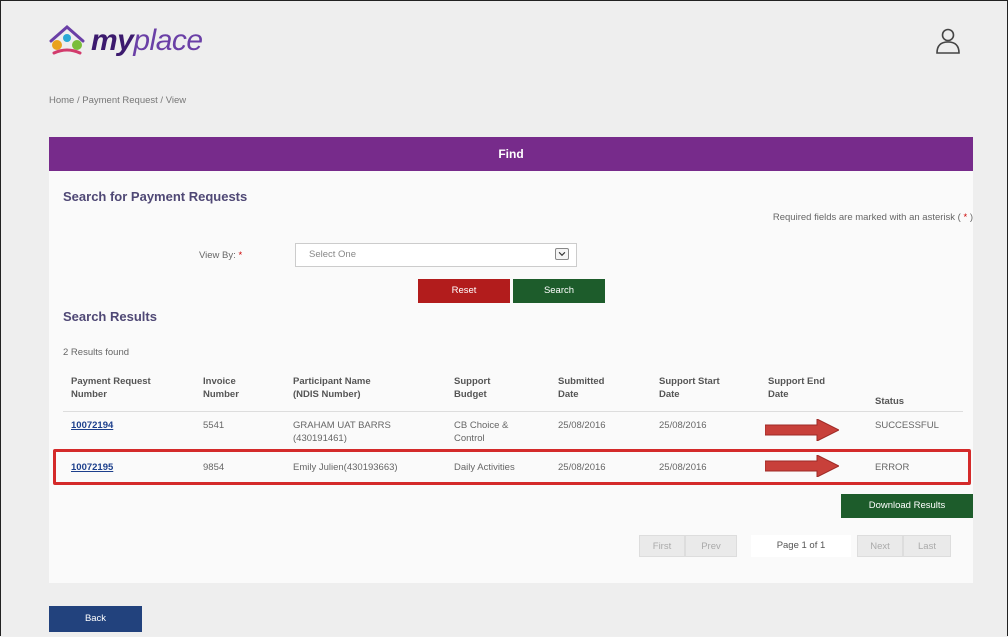 The height and width of the screenshot is (637, 1008). Describe the element at coordinates (332, 254) in the screenshot. I see `view-by-selected-value: Select One` at that location.